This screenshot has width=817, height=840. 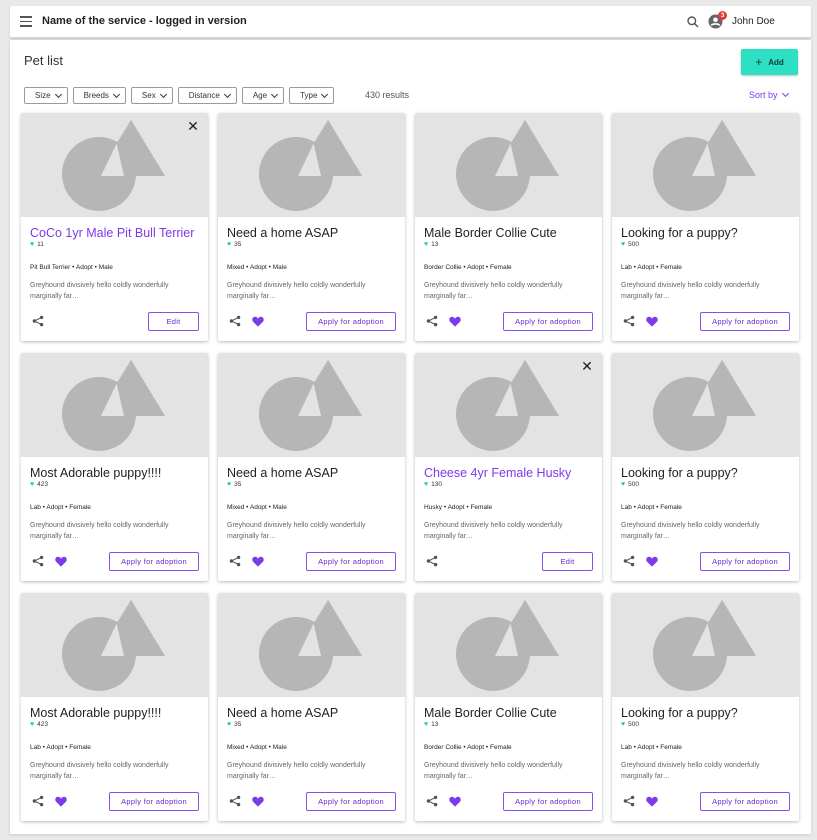 I want to click on menu-icon, so click(x=26, y=21).